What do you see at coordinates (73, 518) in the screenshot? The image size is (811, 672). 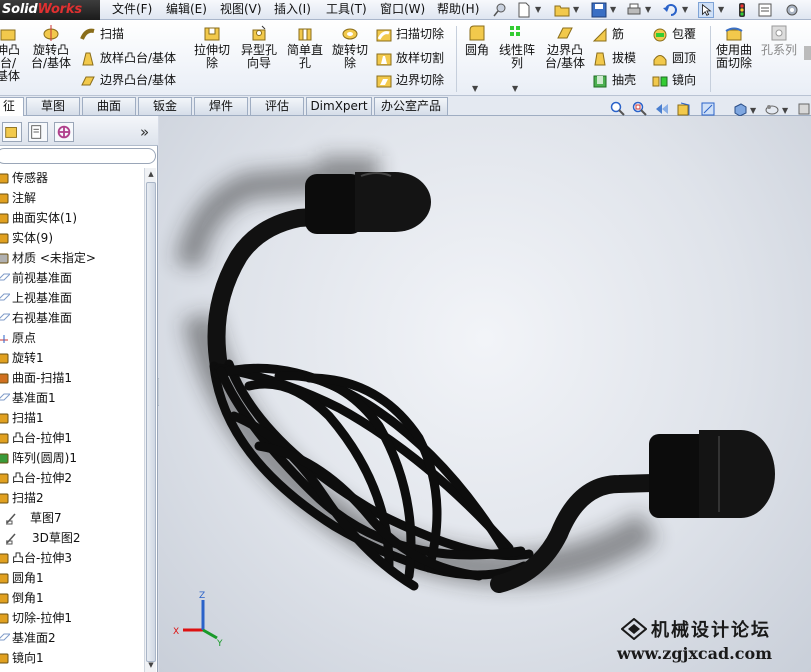 I see `feature-tree-item: 草图7` at bounding box center [73, 518].